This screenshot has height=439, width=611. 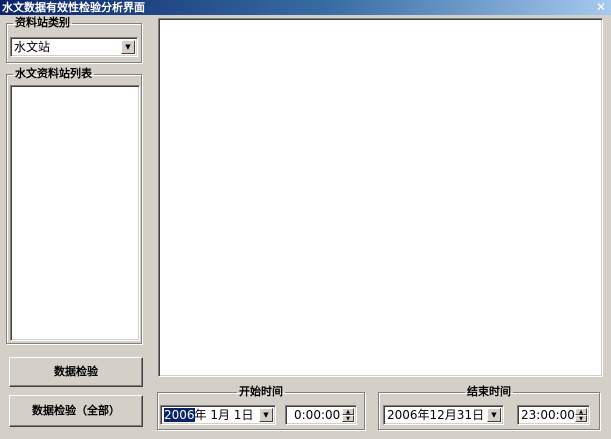 I want to click on start-date-picker: 2006年 1月 1日 ▼, so click(x=218, y=415).